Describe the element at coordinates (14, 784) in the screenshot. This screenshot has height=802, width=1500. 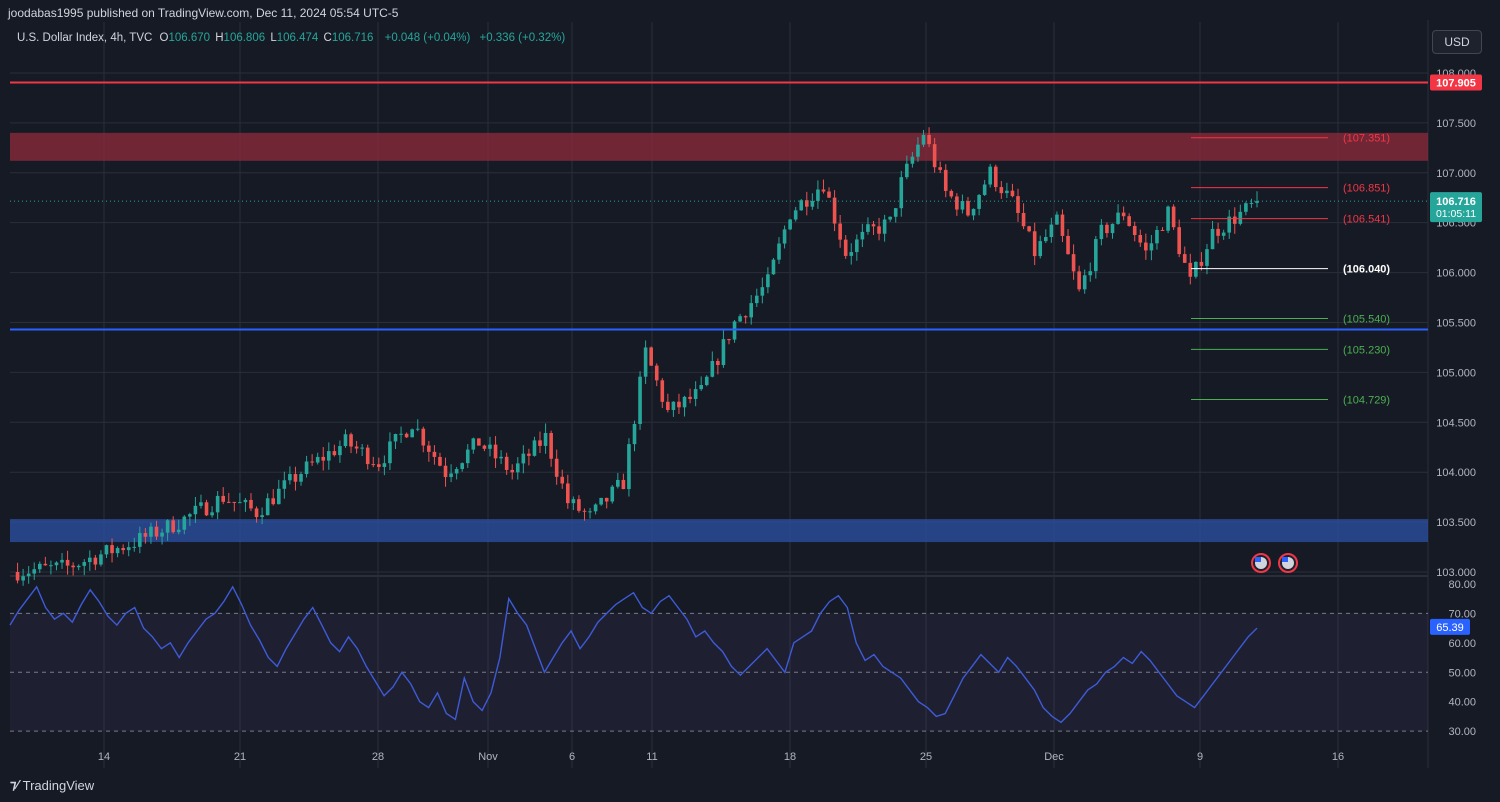
I see `tradingview-logo-icon: ⁊⁄` at that location.